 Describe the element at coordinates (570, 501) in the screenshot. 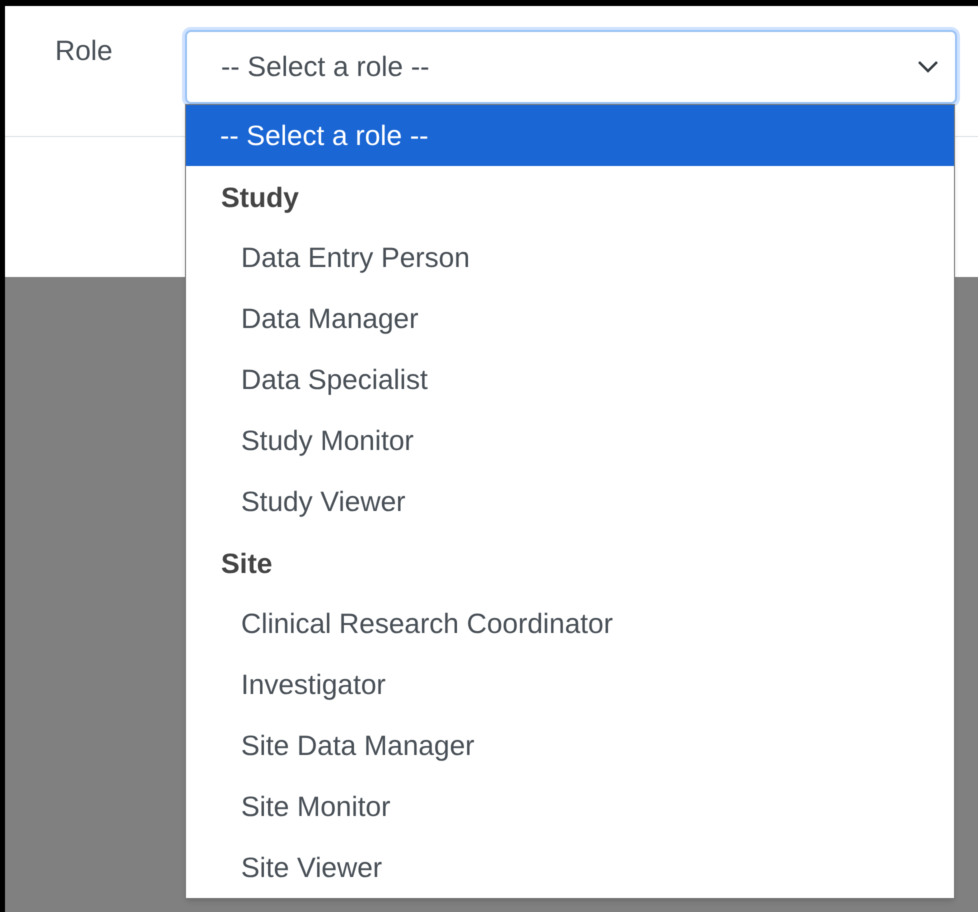

I see `dropdown-option: Study Viewer` at that location.